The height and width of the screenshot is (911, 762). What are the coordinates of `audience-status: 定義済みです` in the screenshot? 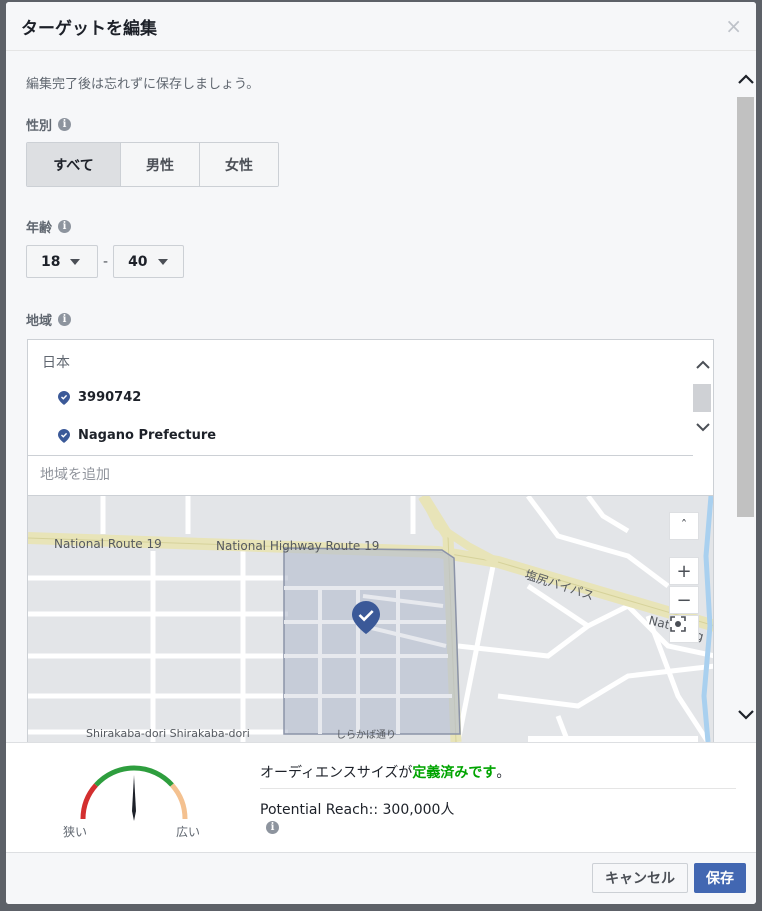 It's located at (454, 773).